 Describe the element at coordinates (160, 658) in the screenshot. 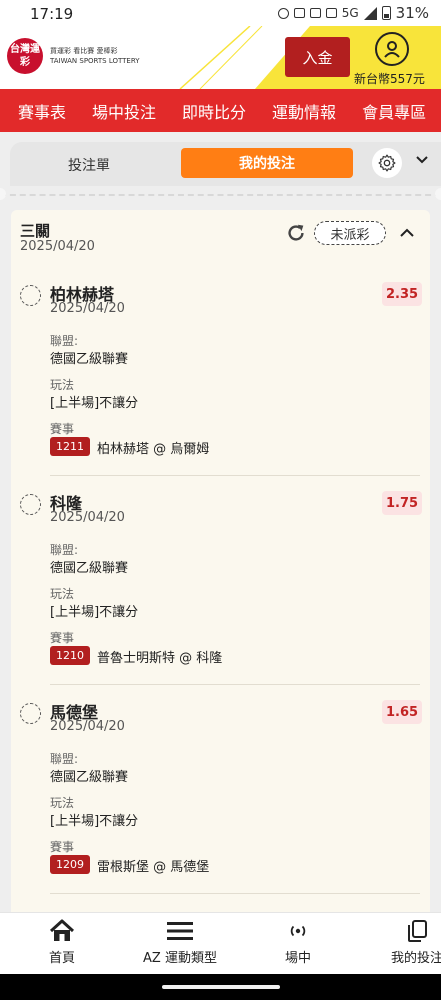

I see `match-name: 普魯士明斯特 @ 科隆` at that location.